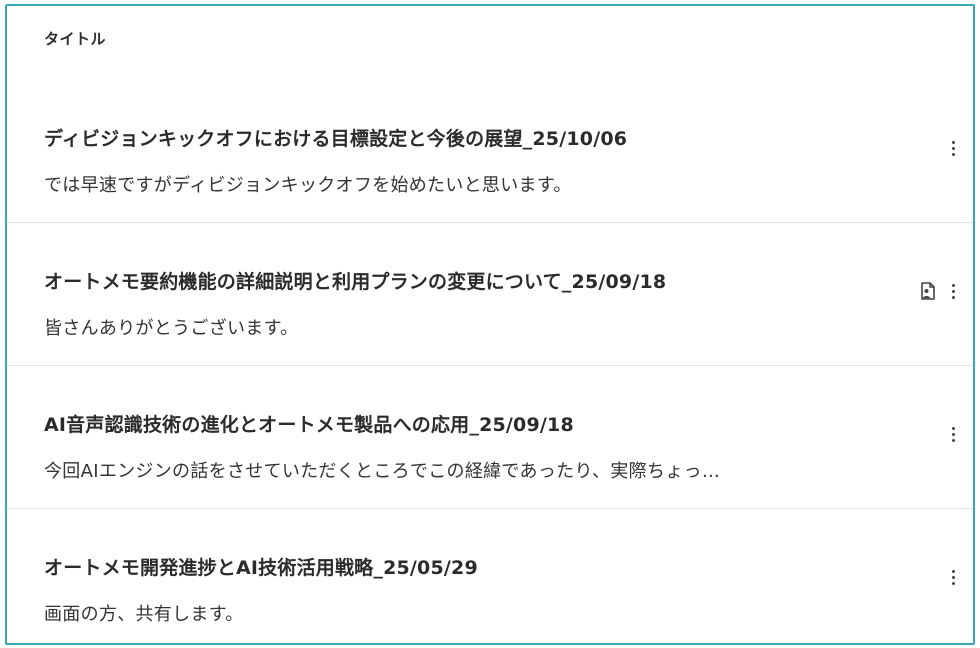 The image size is (980, 648). I want to click on item-title: オートメモ開発進捗とAI技術活用戦略_25/05/29, so click(261, 568).